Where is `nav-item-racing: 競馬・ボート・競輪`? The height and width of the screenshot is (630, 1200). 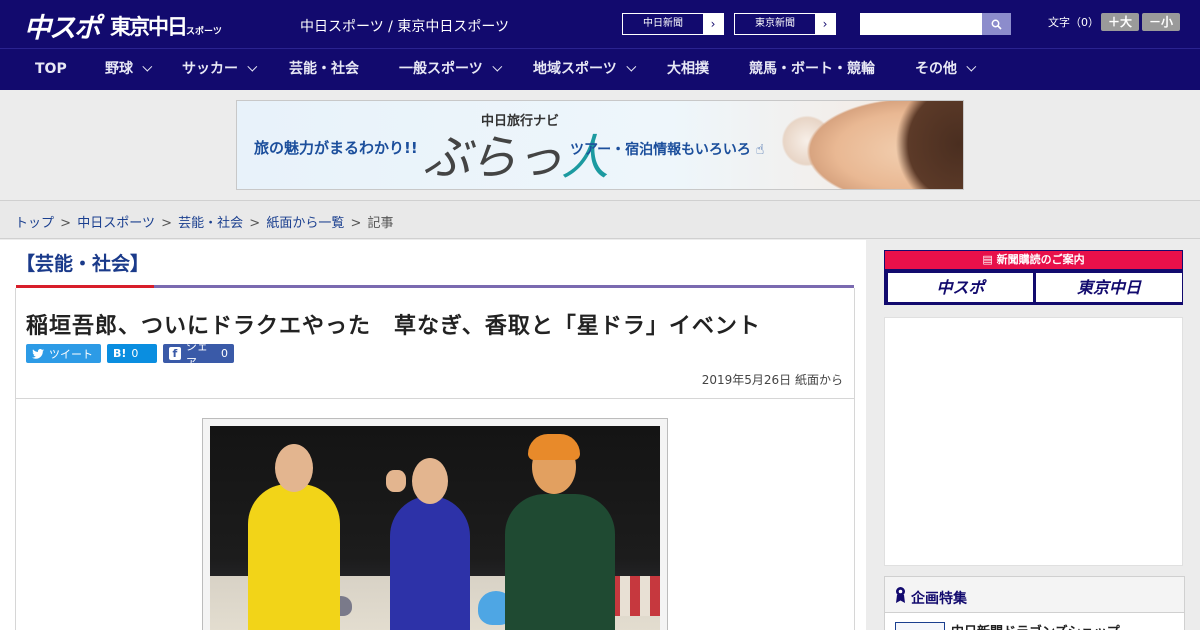
nav-item-racing: 競馬・ボート・競輪 is located at coordinates (812, 69).